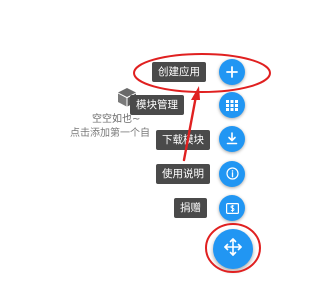 This screenshot has width=320, height=288. I want to click on move-arrows-icon, so click(233, 249).